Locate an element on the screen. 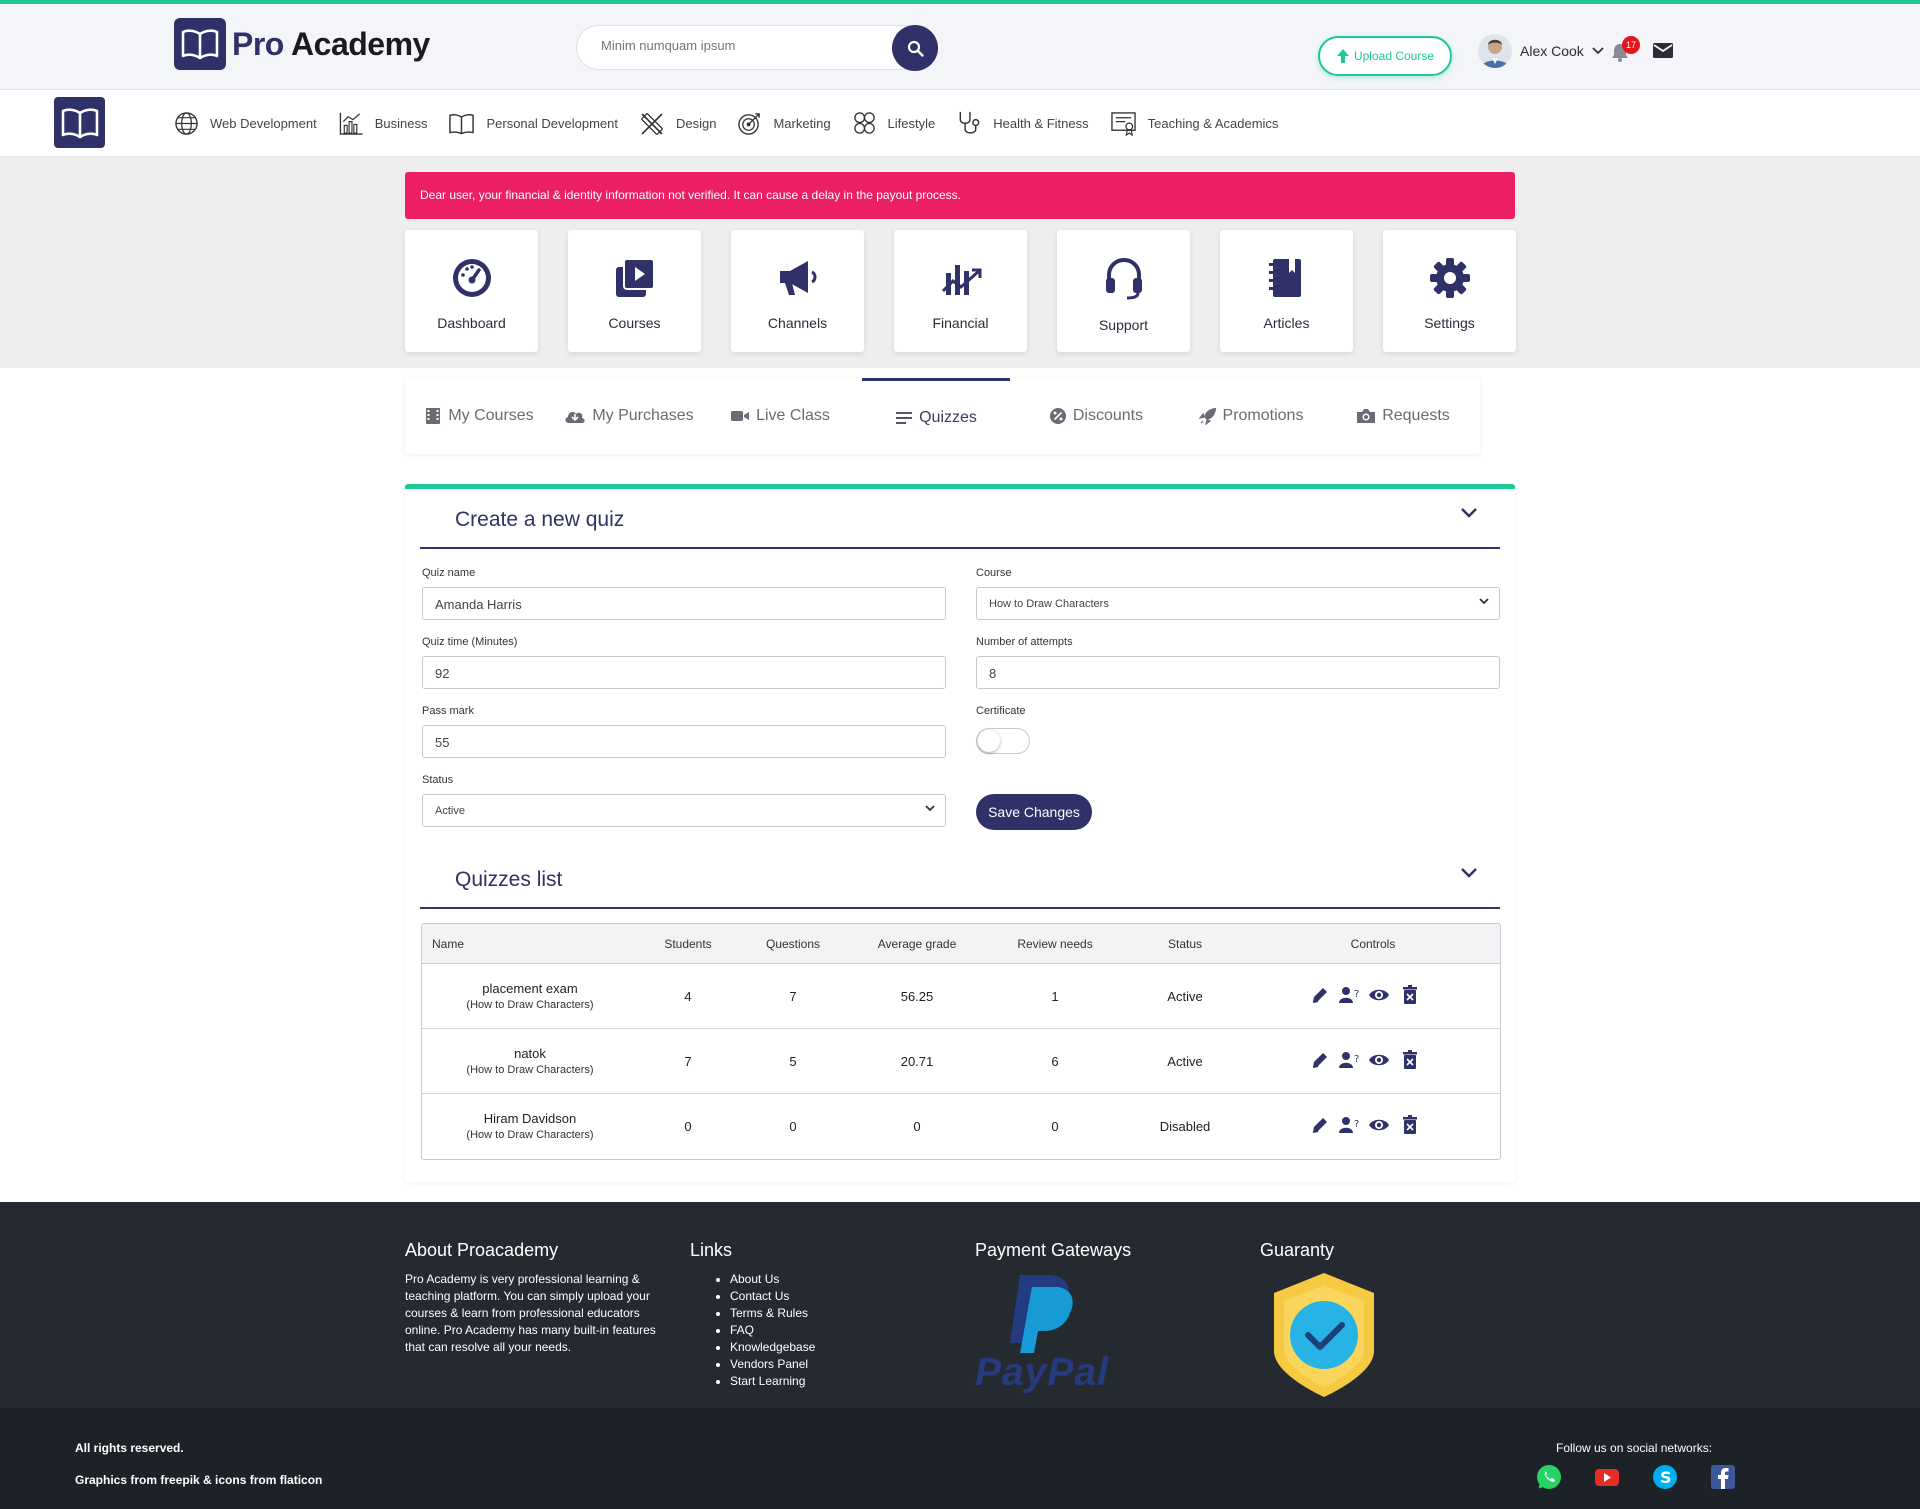 The image size is (1920, 1509). tab-label: My Purchases is located at coordinates (643, 415).